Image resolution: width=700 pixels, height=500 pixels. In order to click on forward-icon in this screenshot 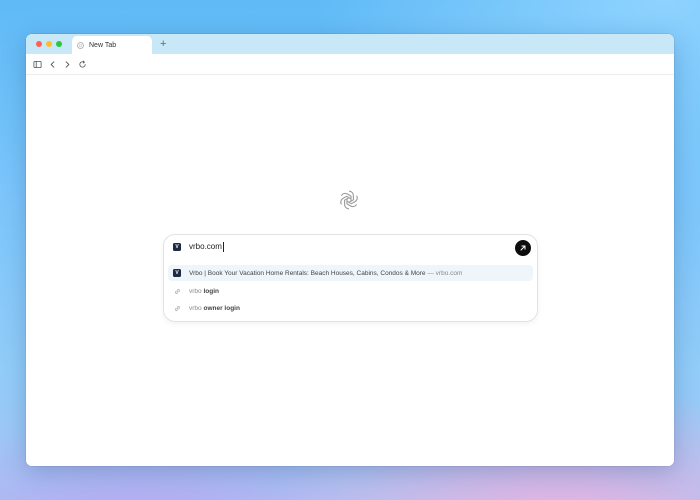, I will do `click(67, 64)`.